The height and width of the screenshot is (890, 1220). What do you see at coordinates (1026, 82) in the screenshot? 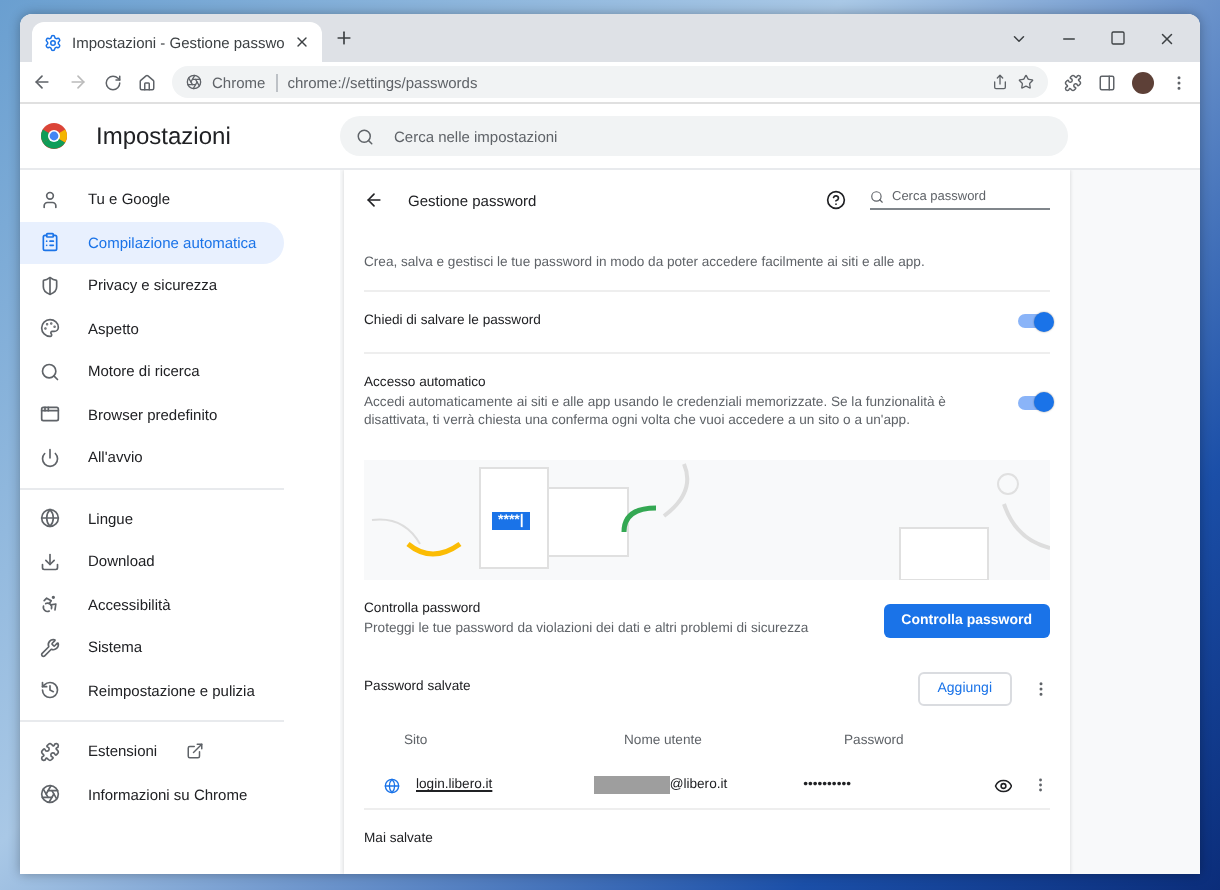
I see `star-icon` at bounding box center [1026, 82].